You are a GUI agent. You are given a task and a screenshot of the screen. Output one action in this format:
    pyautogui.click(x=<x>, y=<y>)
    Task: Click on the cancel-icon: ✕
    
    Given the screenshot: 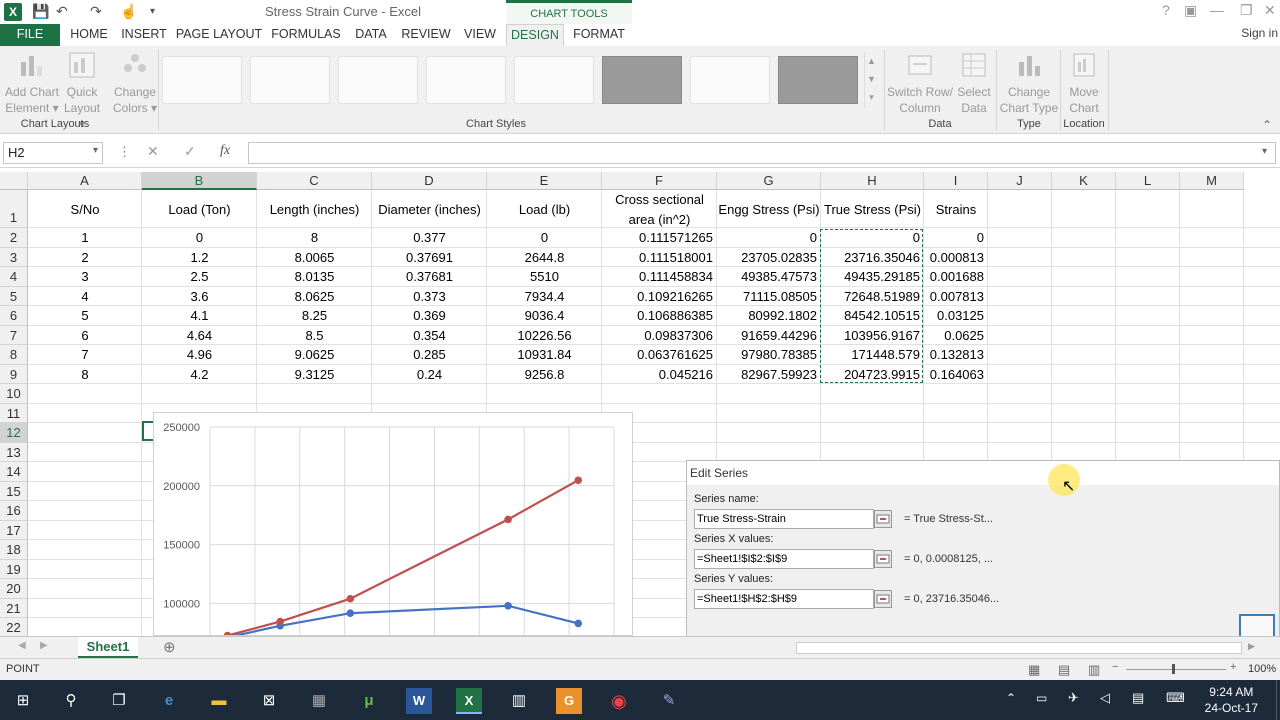 What is the action you would take?
    pyautogui.click(x=153, y=151)
    